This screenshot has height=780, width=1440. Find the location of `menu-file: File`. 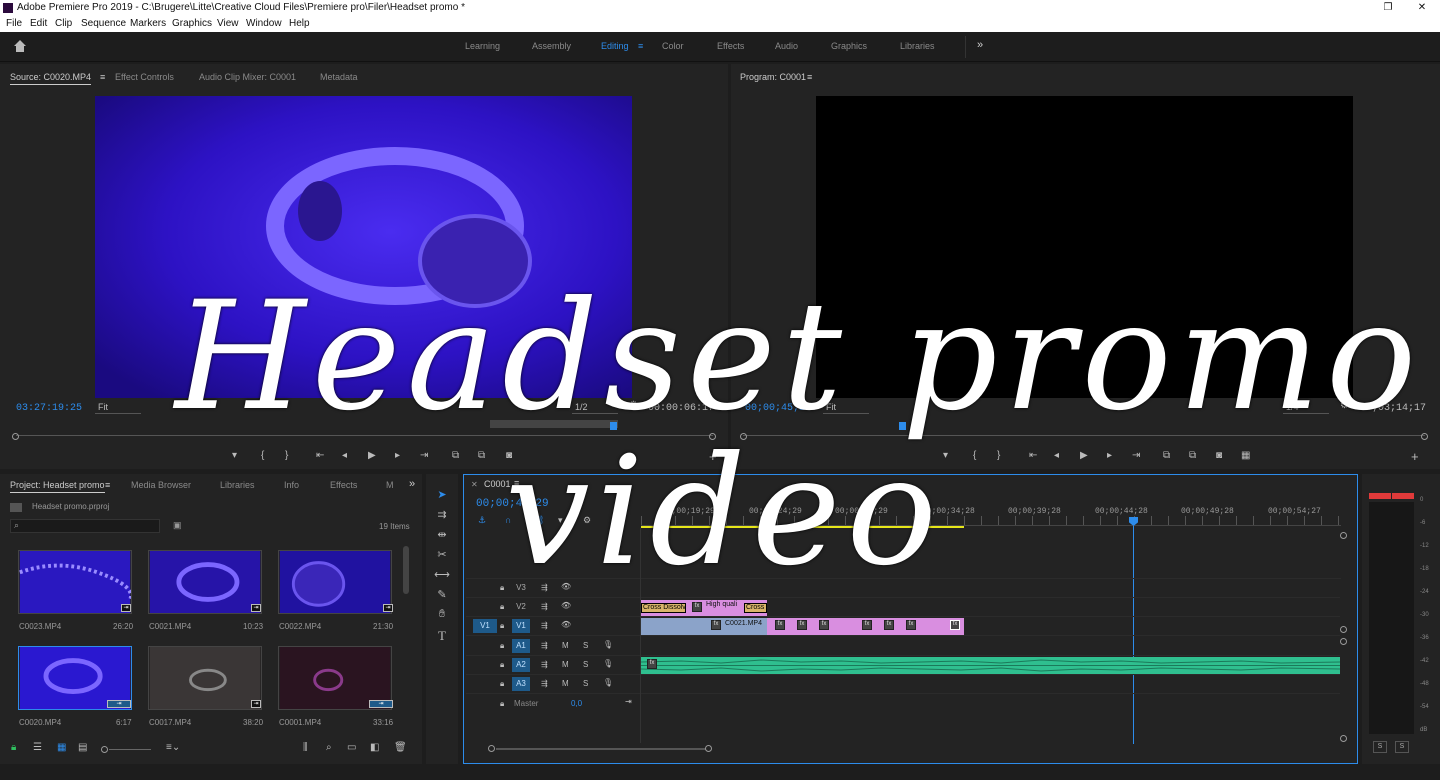

menu-file: File is located at coordinates (14, 24).